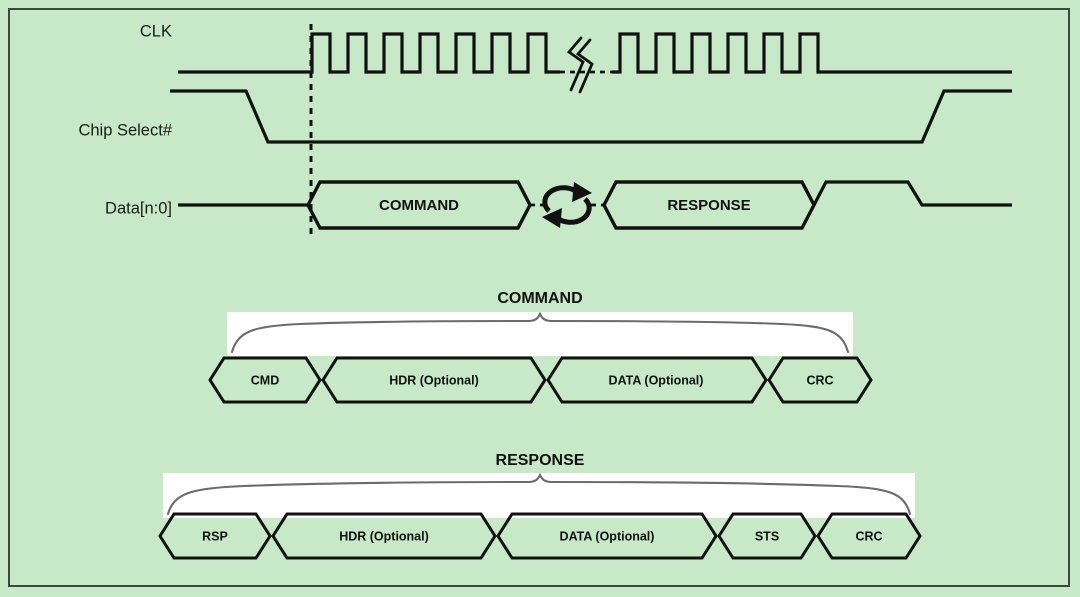  What do you see at coordinates (369, 53) in the screenshot?
I see `clk-waveform` at bounding box center [369, 53].